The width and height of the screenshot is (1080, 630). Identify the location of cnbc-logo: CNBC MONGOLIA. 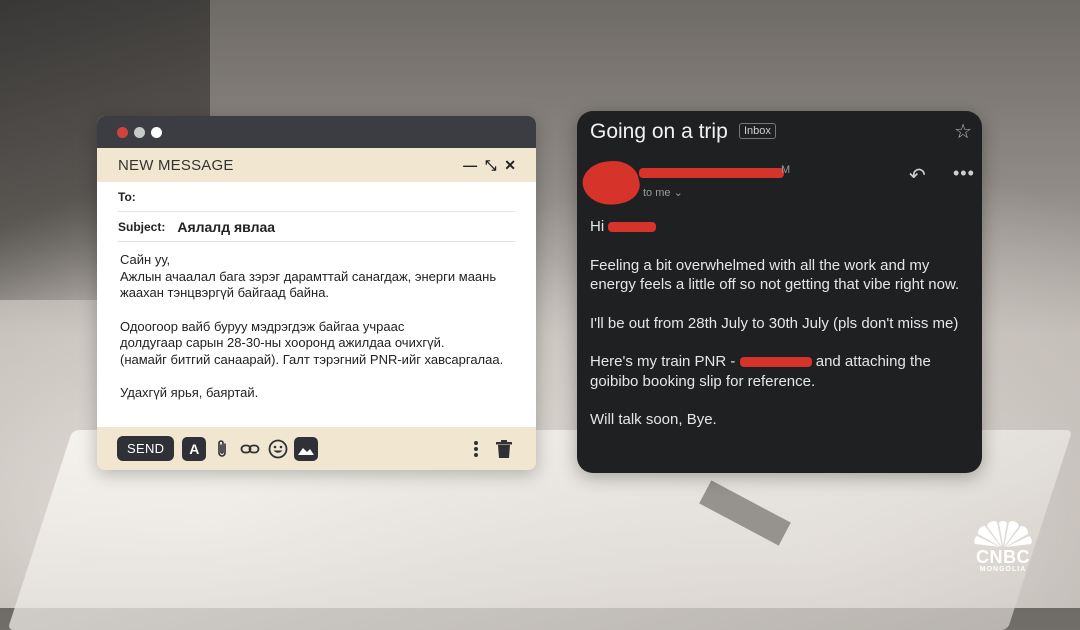
(1003, 546).